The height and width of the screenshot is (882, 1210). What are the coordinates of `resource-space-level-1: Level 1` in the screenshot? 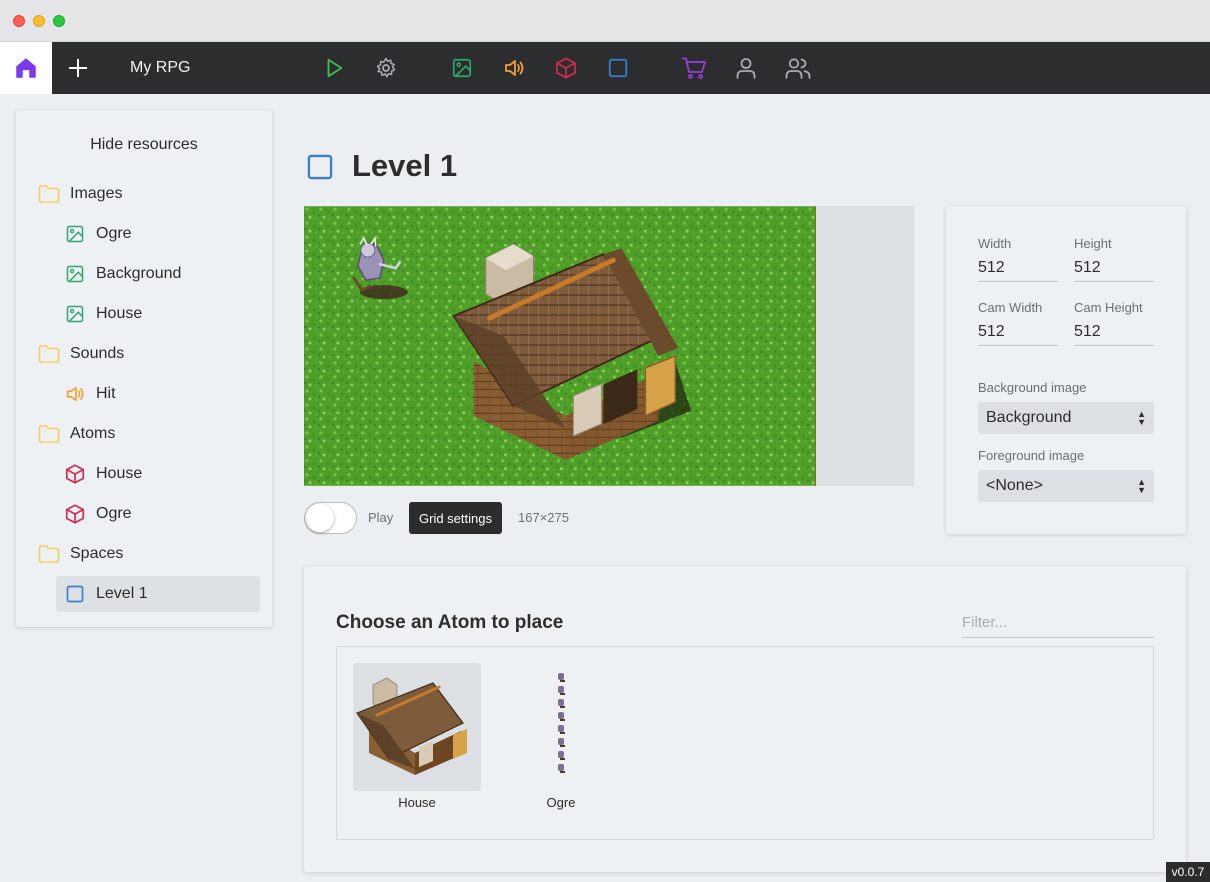 It's located at (158, 594).